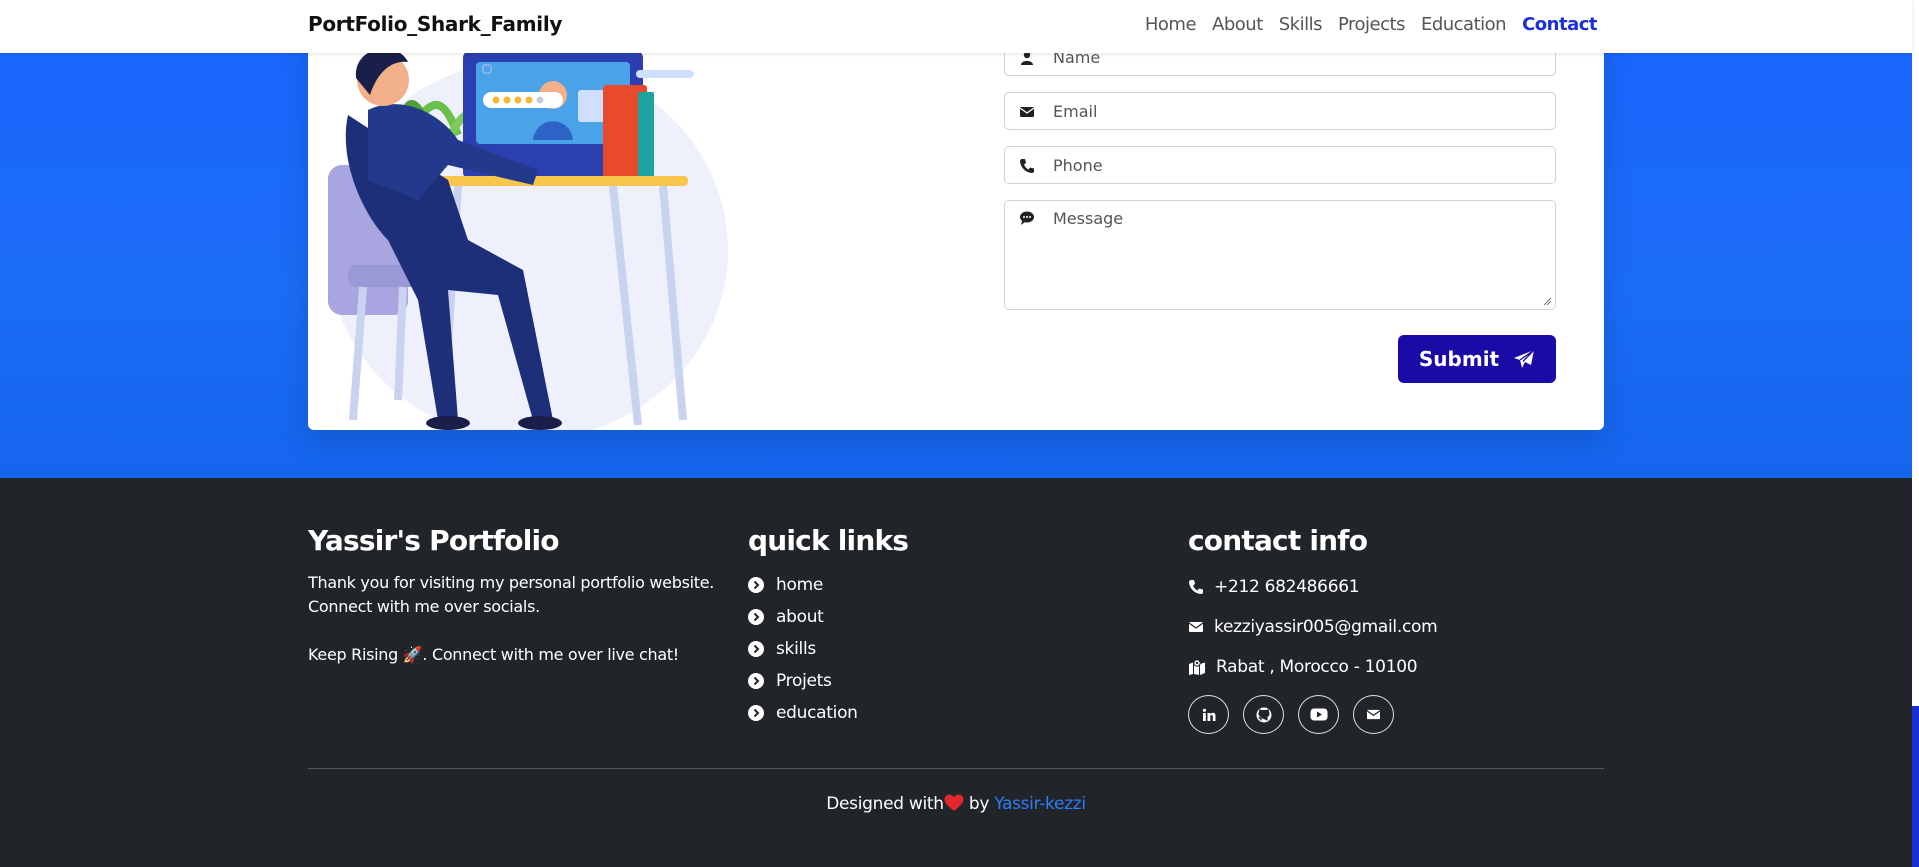 The image size is (1919, 867). I want to click on comment-dots-icon, so click(1027, 218).